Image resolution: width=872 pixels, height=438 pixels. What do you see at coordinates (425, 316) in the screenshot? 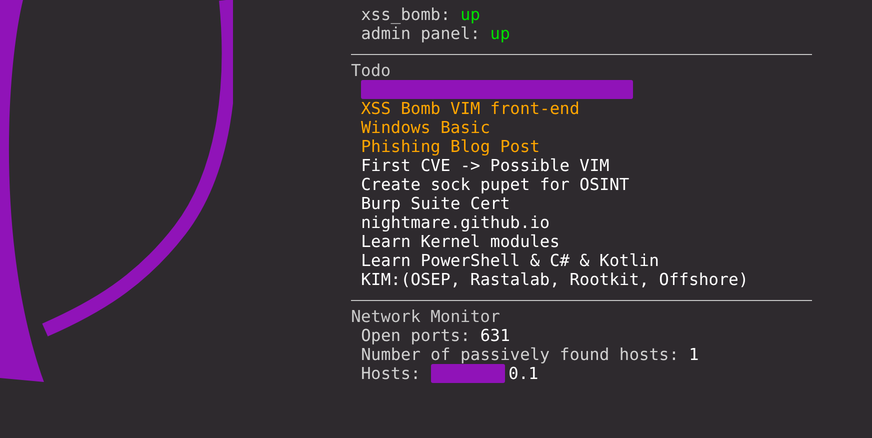
I see `section-title: Network Monitor` at bounding box center [425, 316].